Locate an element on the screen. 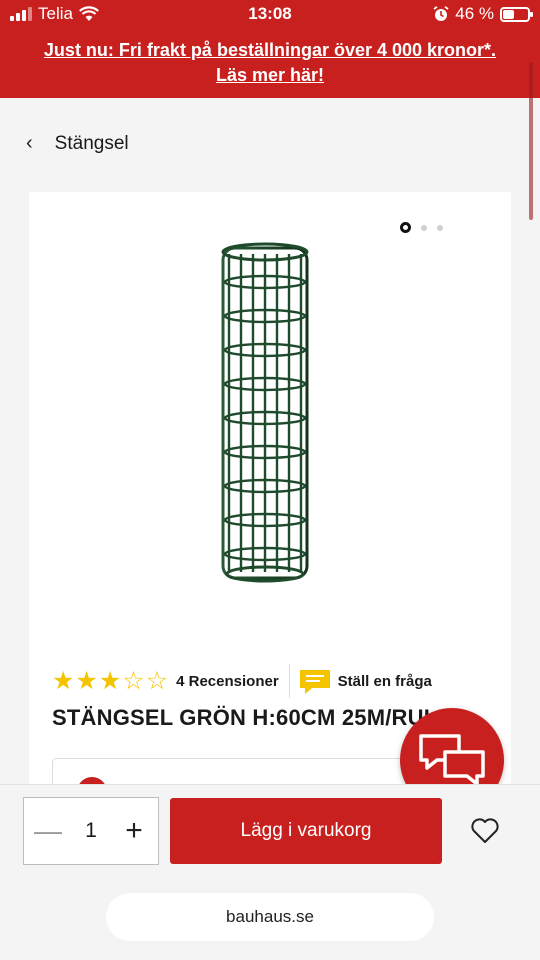  browser-url-bar: bauhaus.se is located at coordinates (270, 917).